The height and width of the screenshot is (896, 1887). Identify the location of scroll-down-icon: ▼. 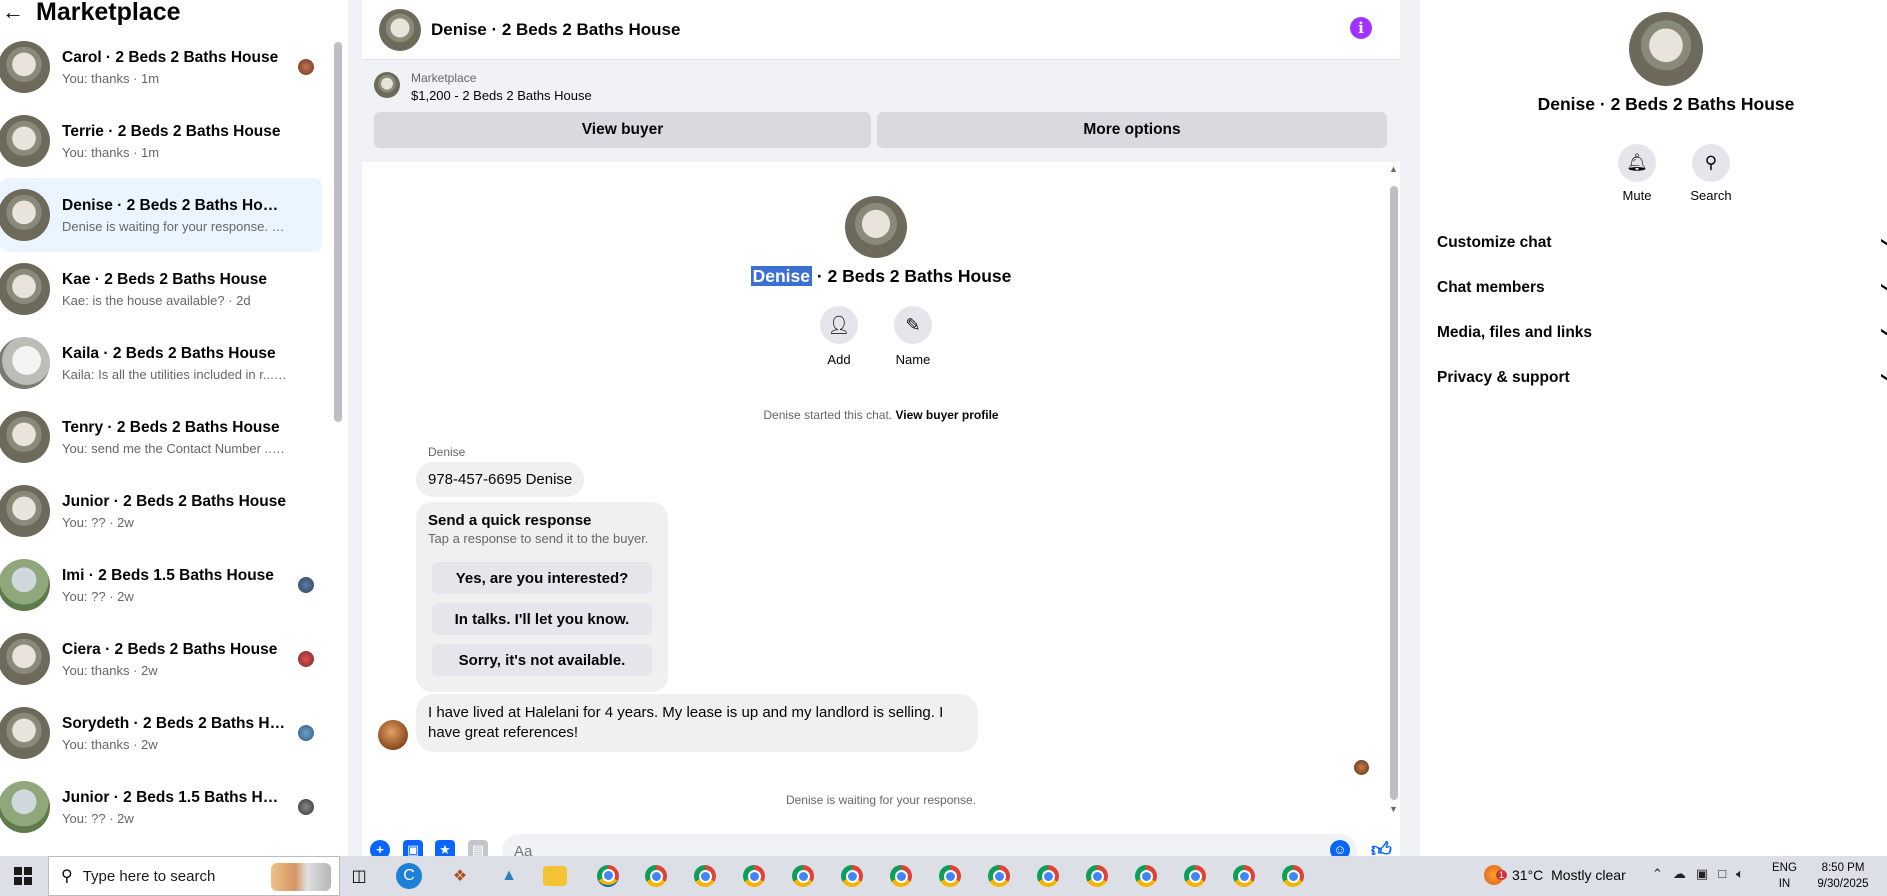
(1393, 809).